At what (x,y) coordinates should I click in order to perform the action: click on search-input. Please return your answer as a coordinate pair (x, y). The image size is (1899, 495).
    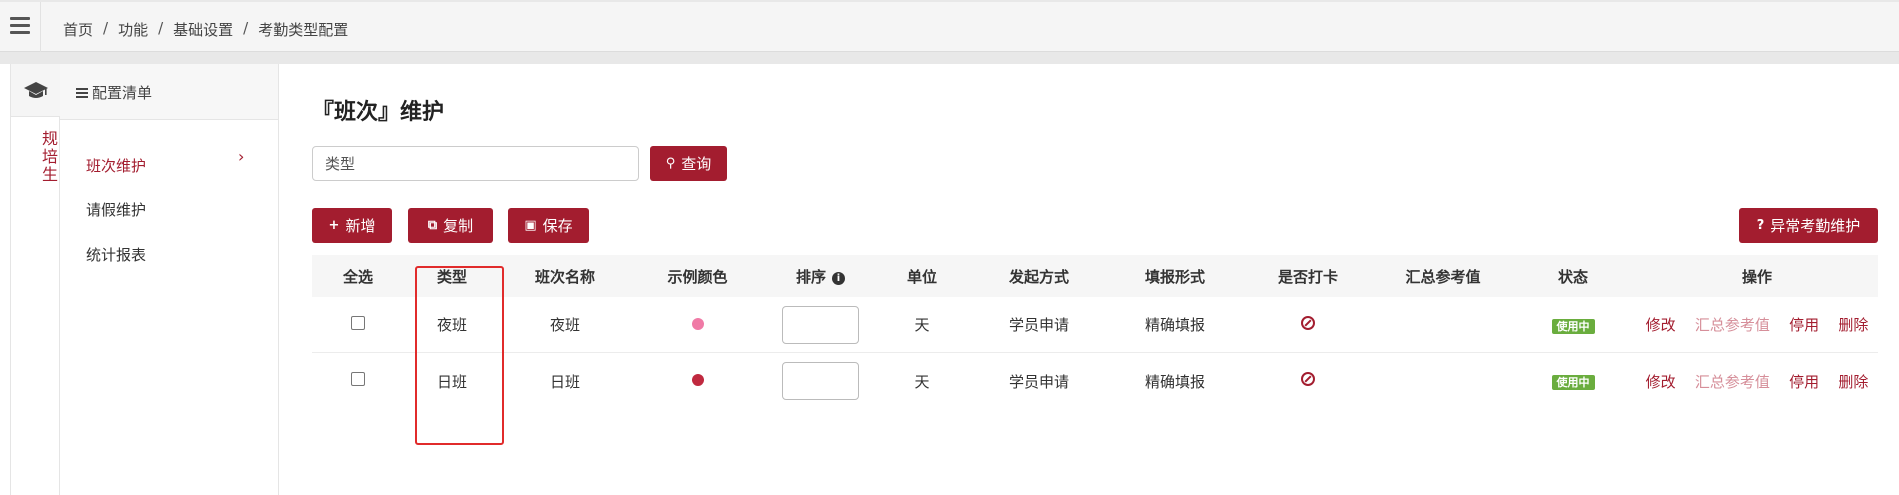
    Looking at the image, I should click on (475, 163).